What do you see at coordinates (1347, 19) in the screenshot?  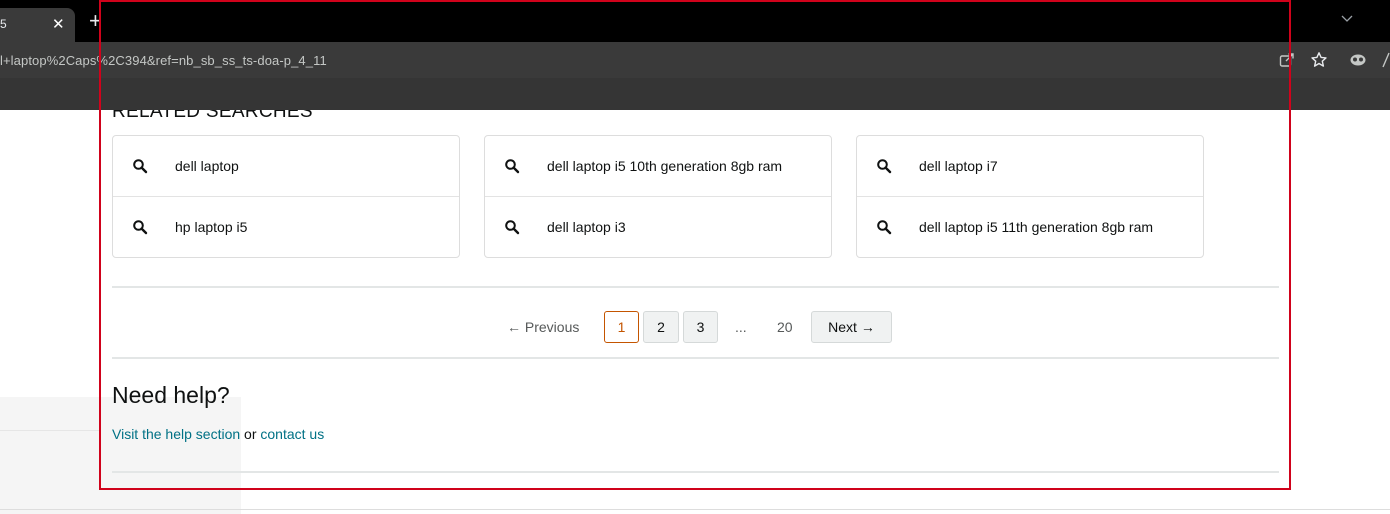 I see `chevron-down-icon` at bounding box center [1347, 19].